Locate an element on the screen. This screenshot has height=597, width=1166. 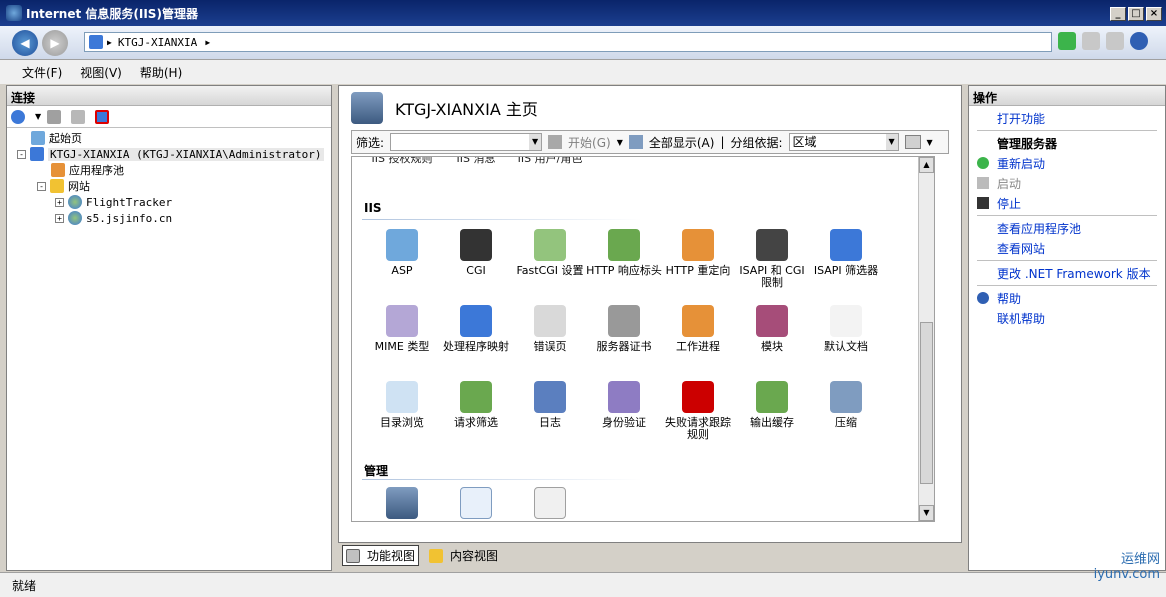
feature-item-partial: IIS 授权规则 is located at coordinates (402, 161).